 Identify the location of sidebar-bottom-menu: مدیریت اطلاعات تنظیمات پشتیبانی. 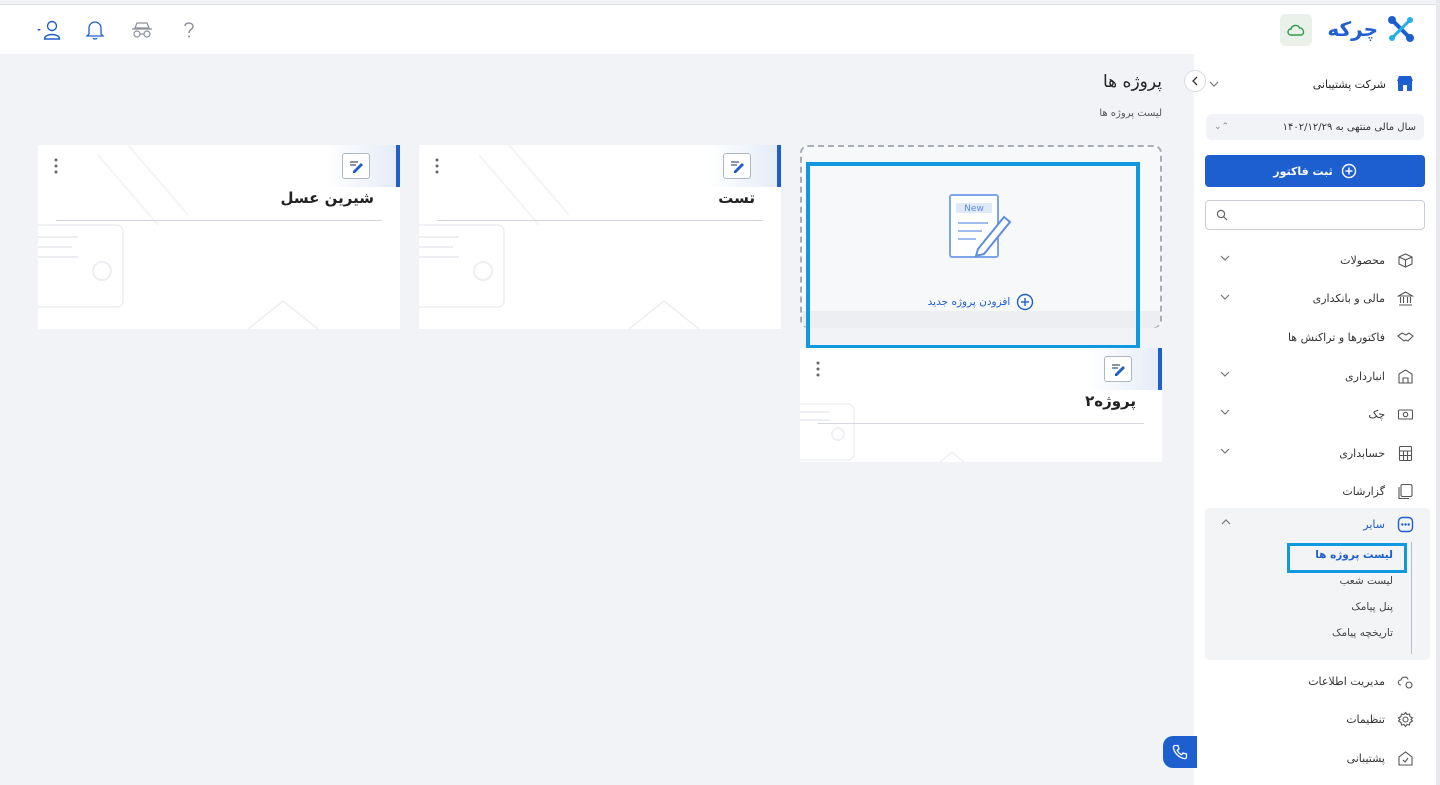
(1317, 720).